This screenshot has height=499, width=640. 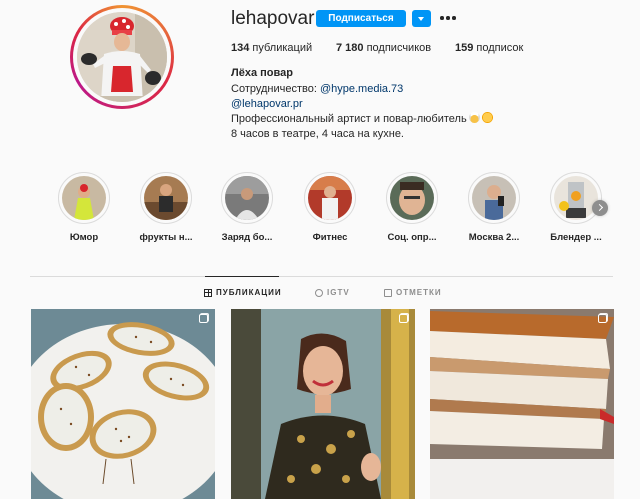 What do you see at coordinates (249, 292) in the screenshot?
I see `tab-posts-label: ПУБЛИКАЦИИ` at bounding box center [249, 292].